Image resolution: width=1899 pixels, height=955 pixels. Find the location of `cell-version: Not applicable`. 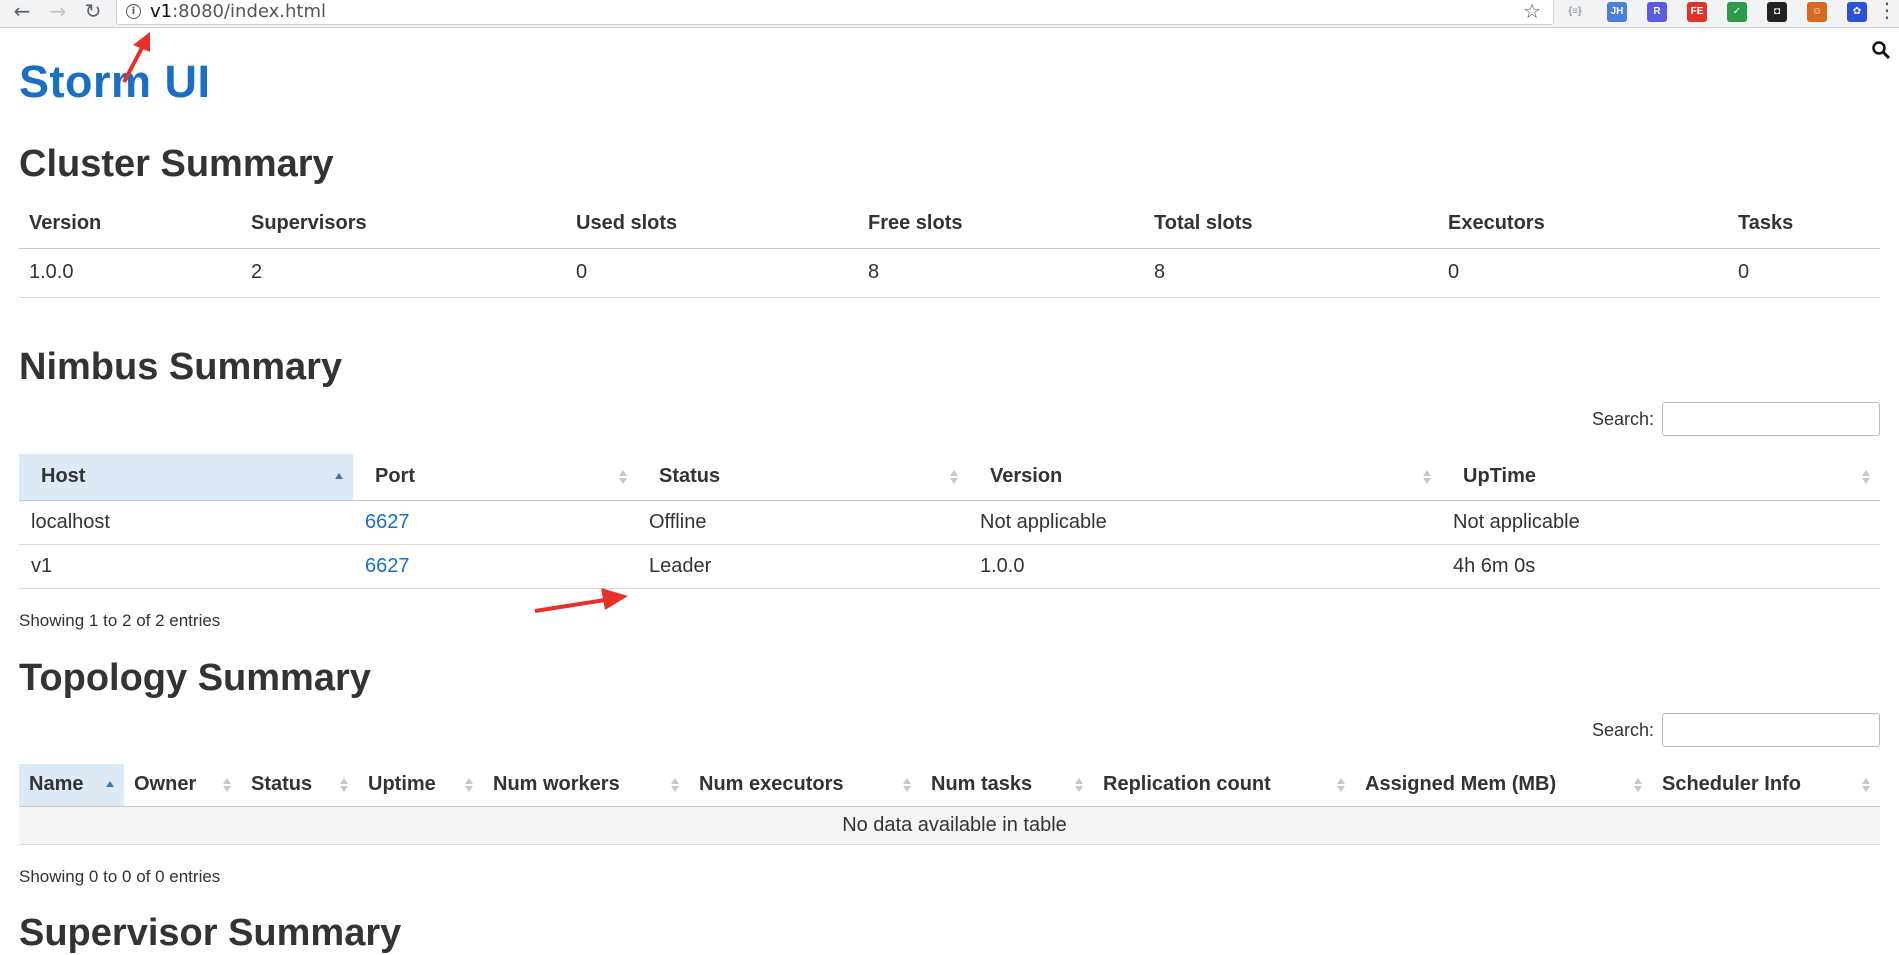

cell-version: Not applicable is located at coordinates (1204, 522).